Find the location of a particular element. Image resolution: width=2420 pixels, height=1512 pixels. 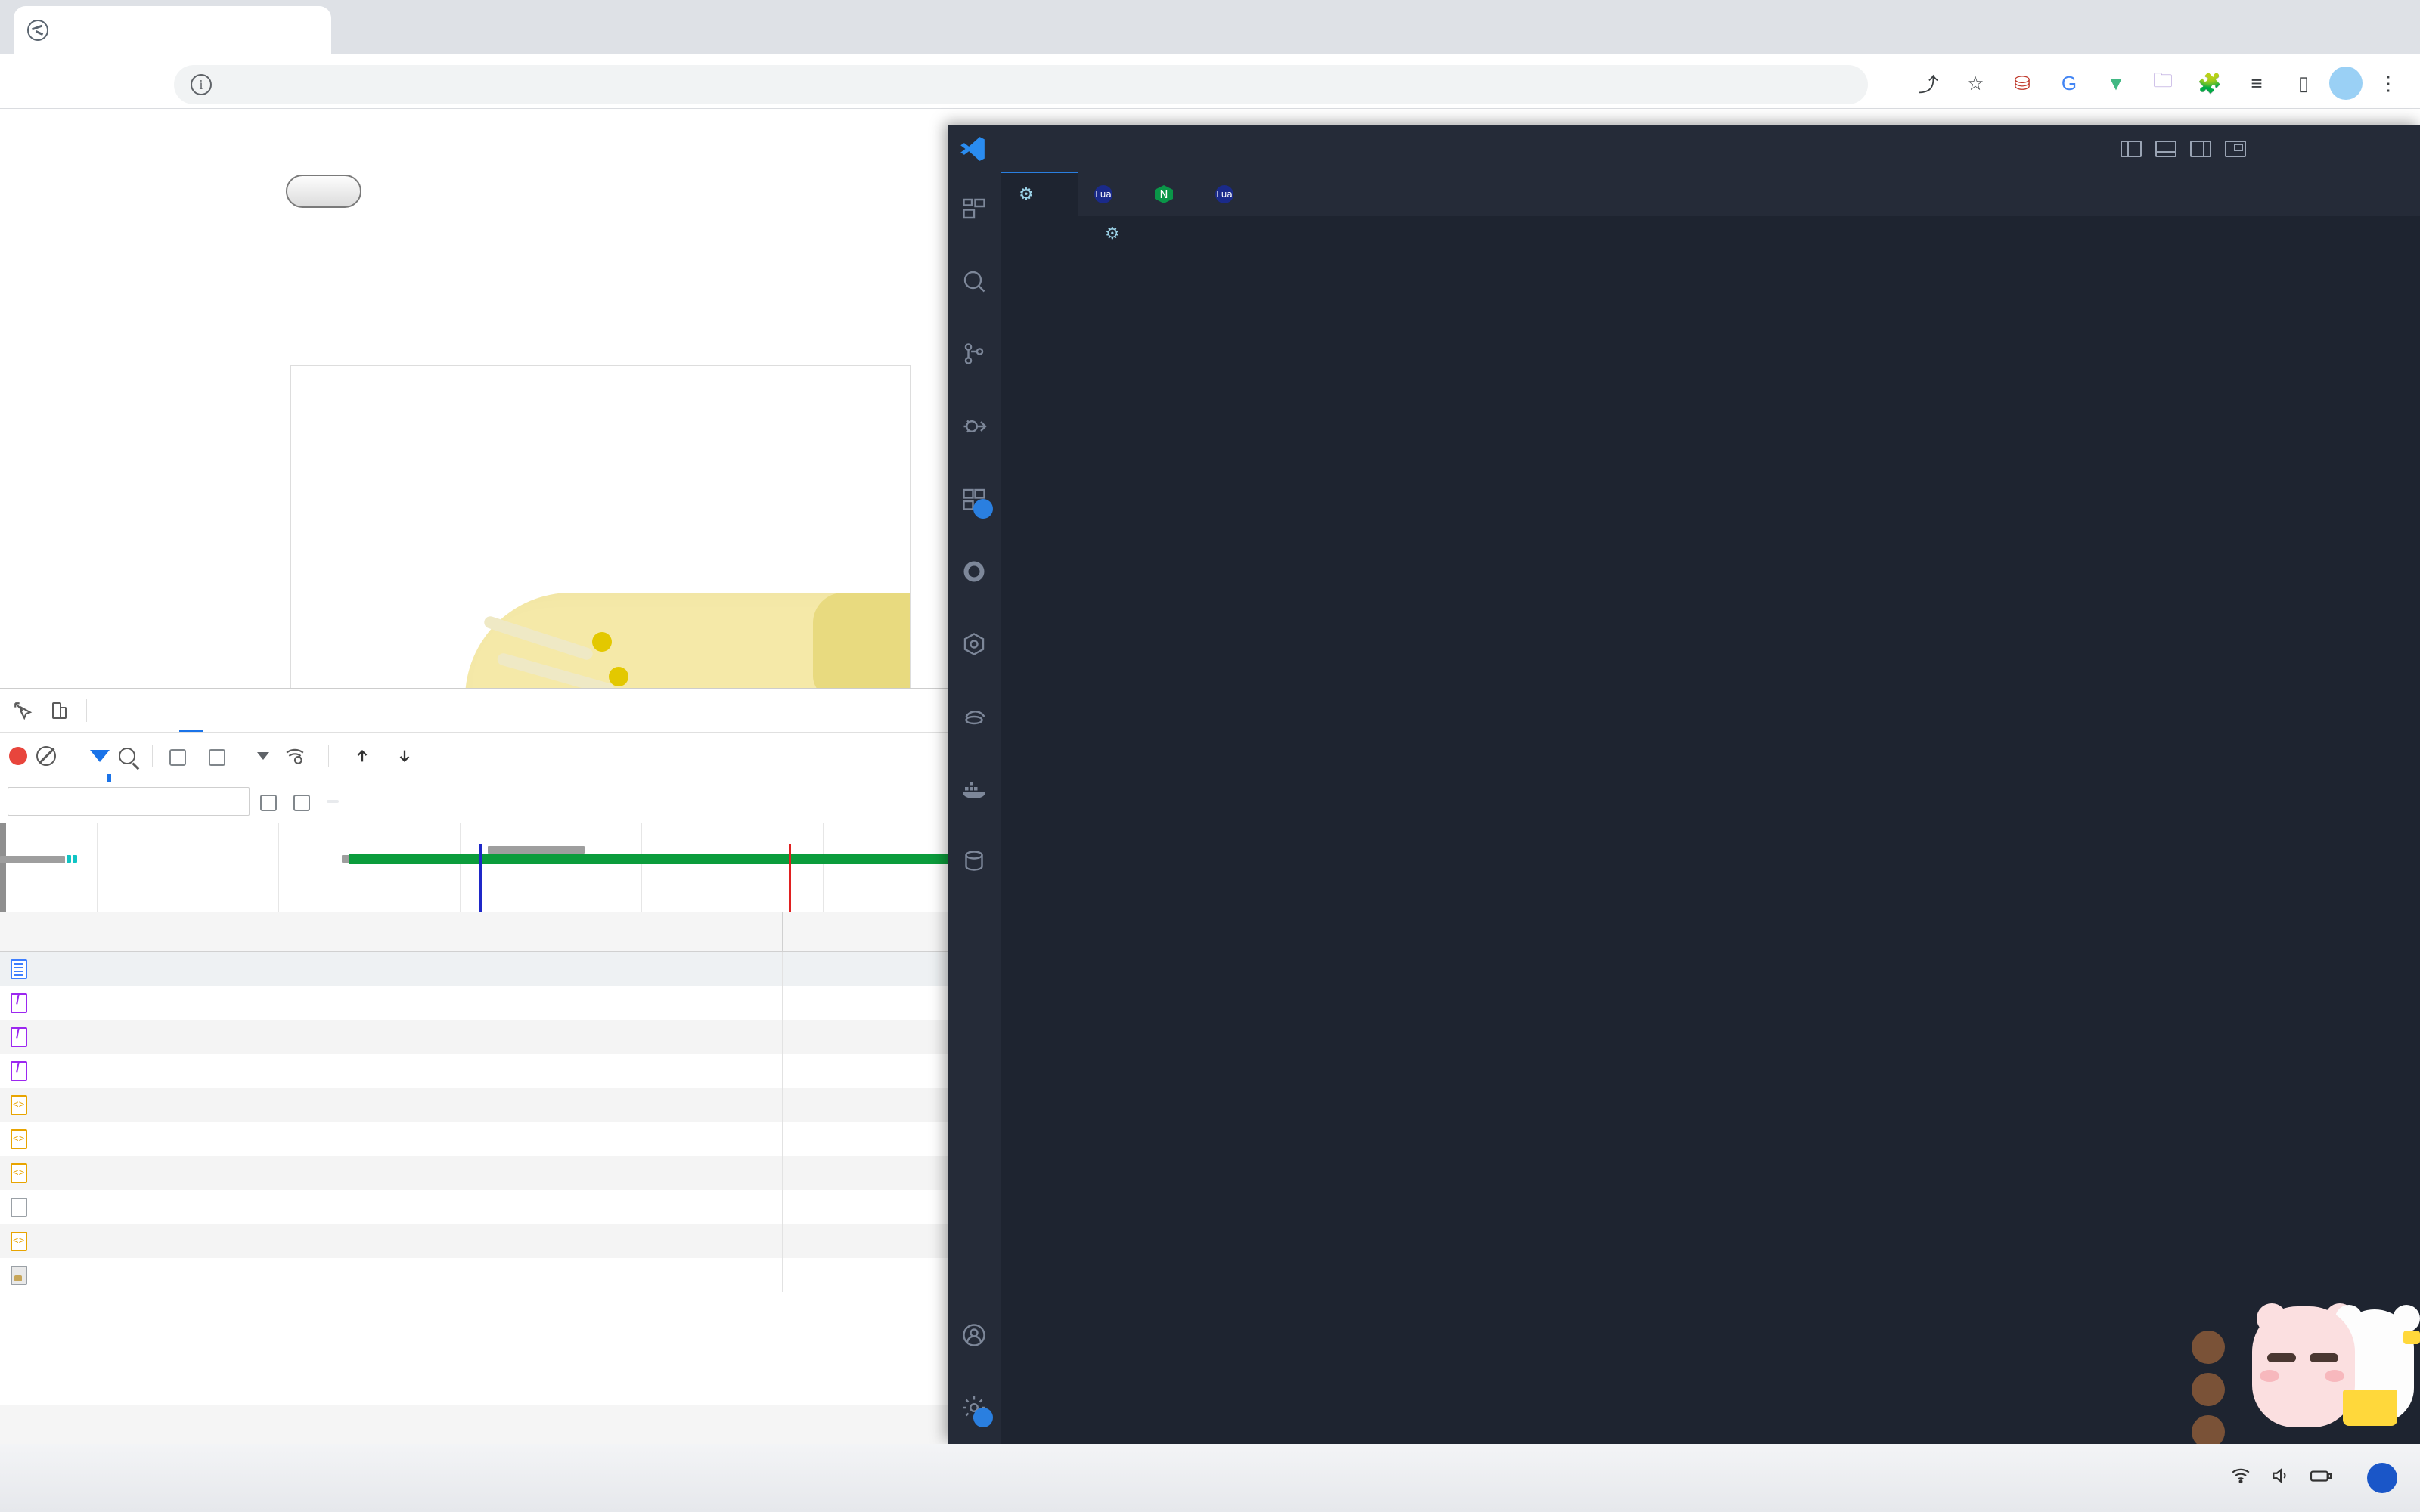

filter-type-font is located at coordinates (469, 801).